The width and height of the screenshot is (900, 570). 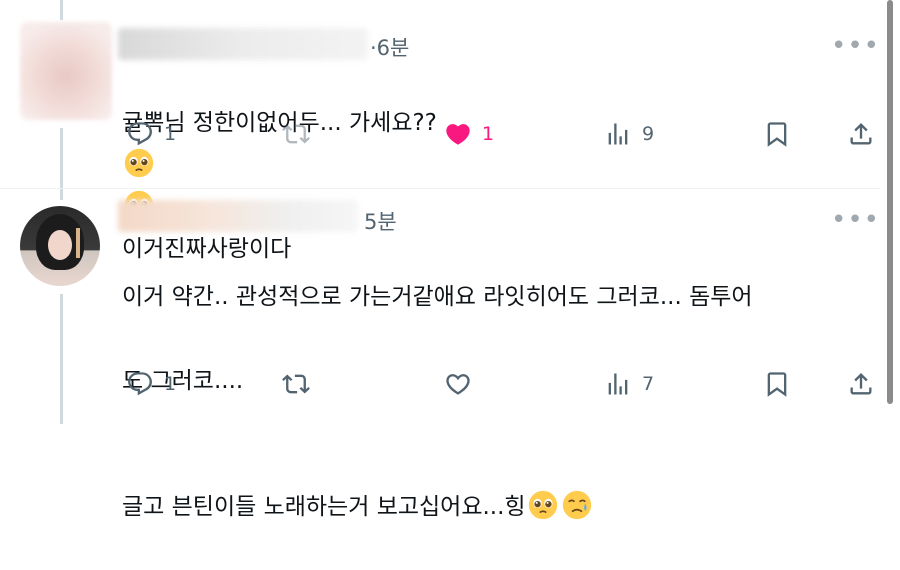 I want to click on avatar-face, so click(x=60, y=245).